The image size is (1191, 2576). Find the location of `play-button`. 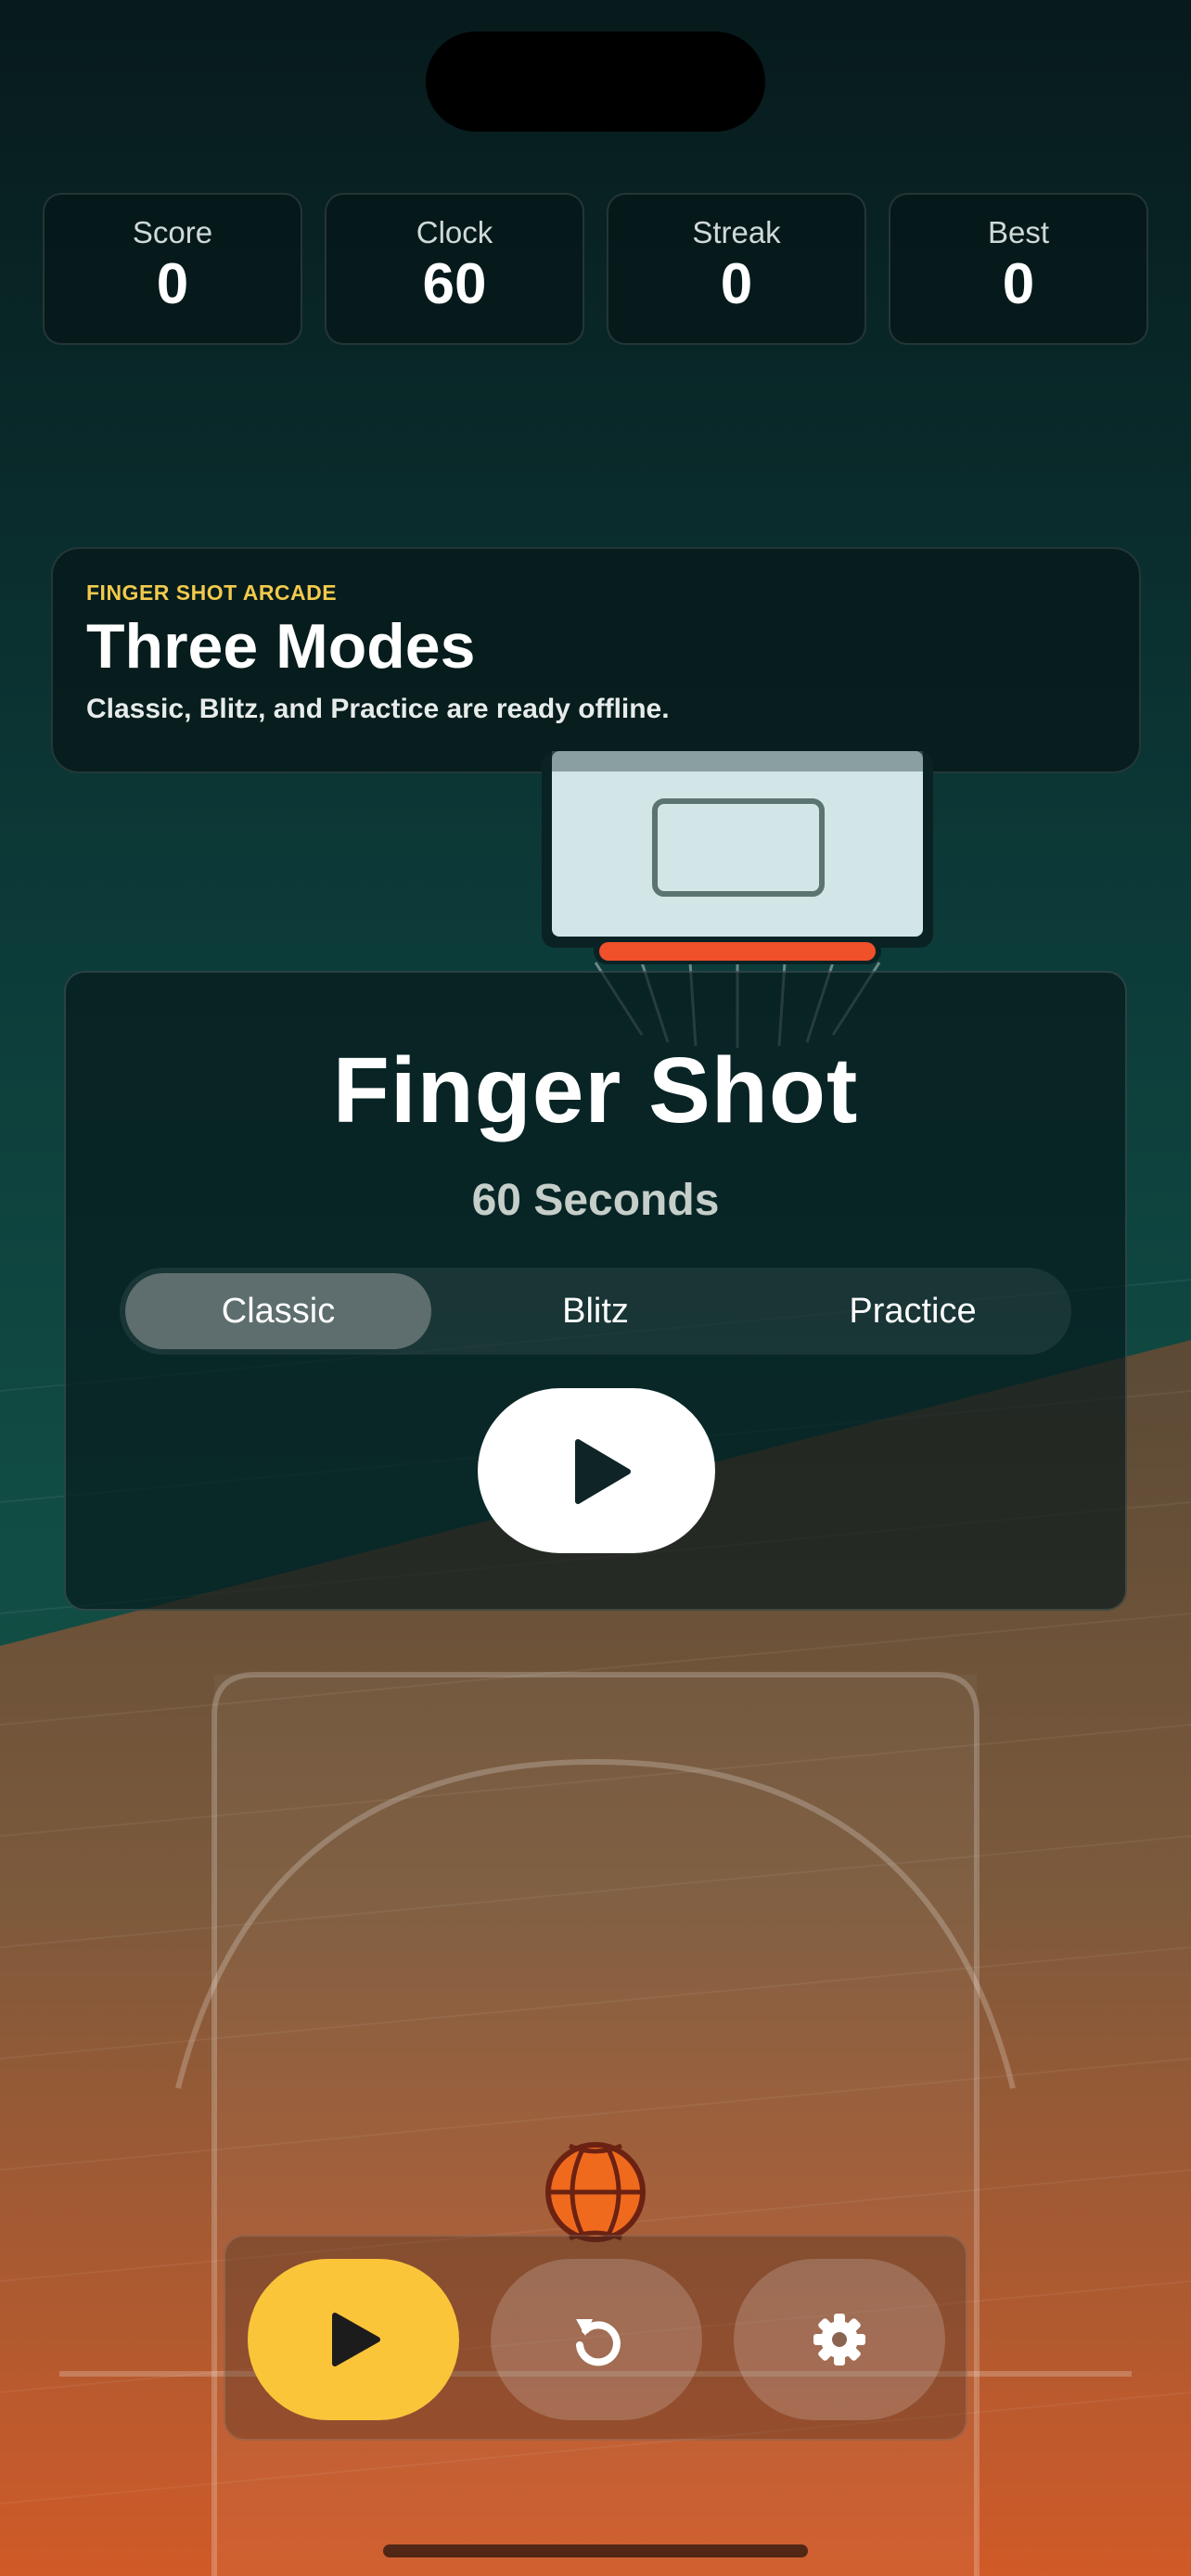

play-button is located at coordinates (353, 2339).